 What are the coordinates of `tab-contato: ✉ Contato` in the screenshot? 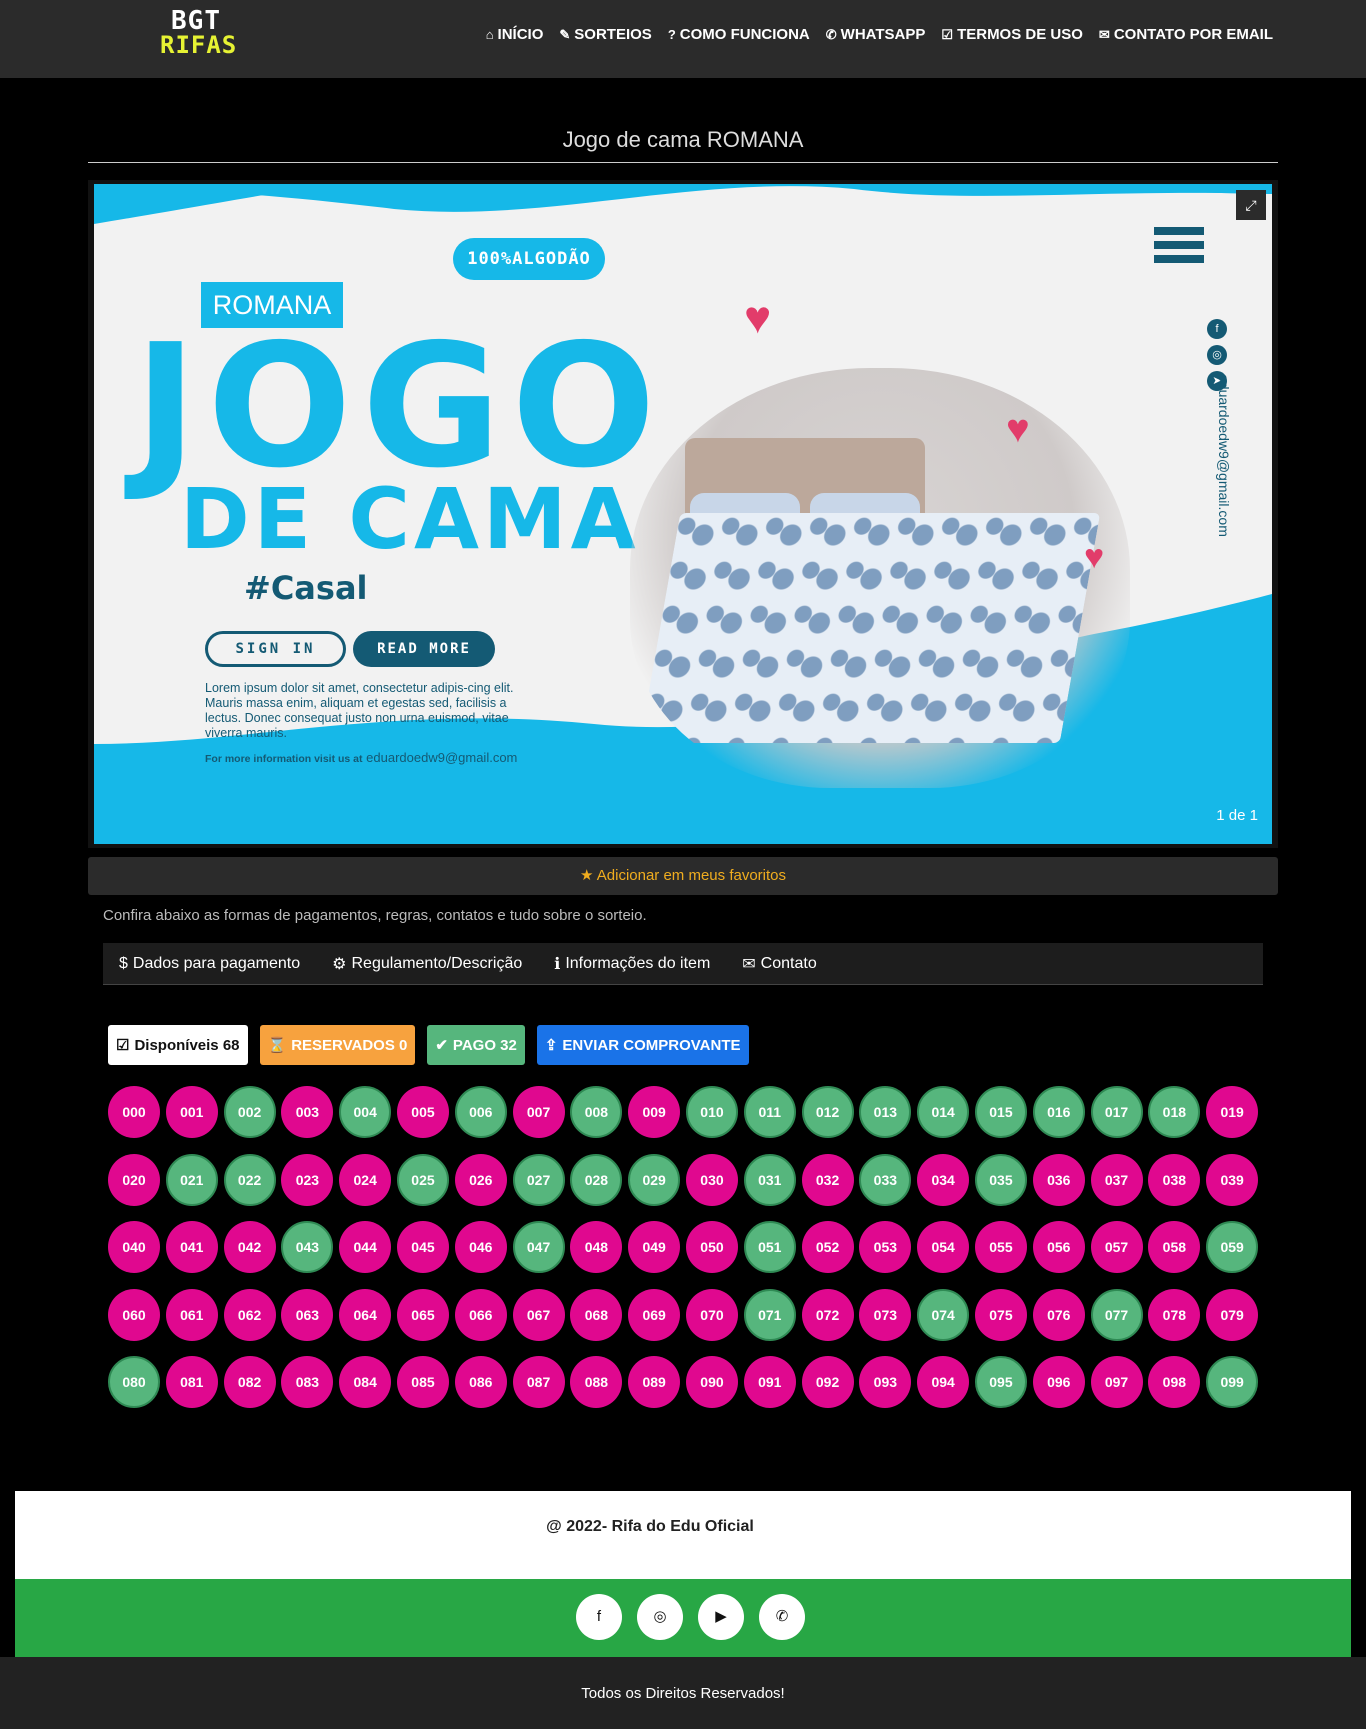 It's located at (779, 964).